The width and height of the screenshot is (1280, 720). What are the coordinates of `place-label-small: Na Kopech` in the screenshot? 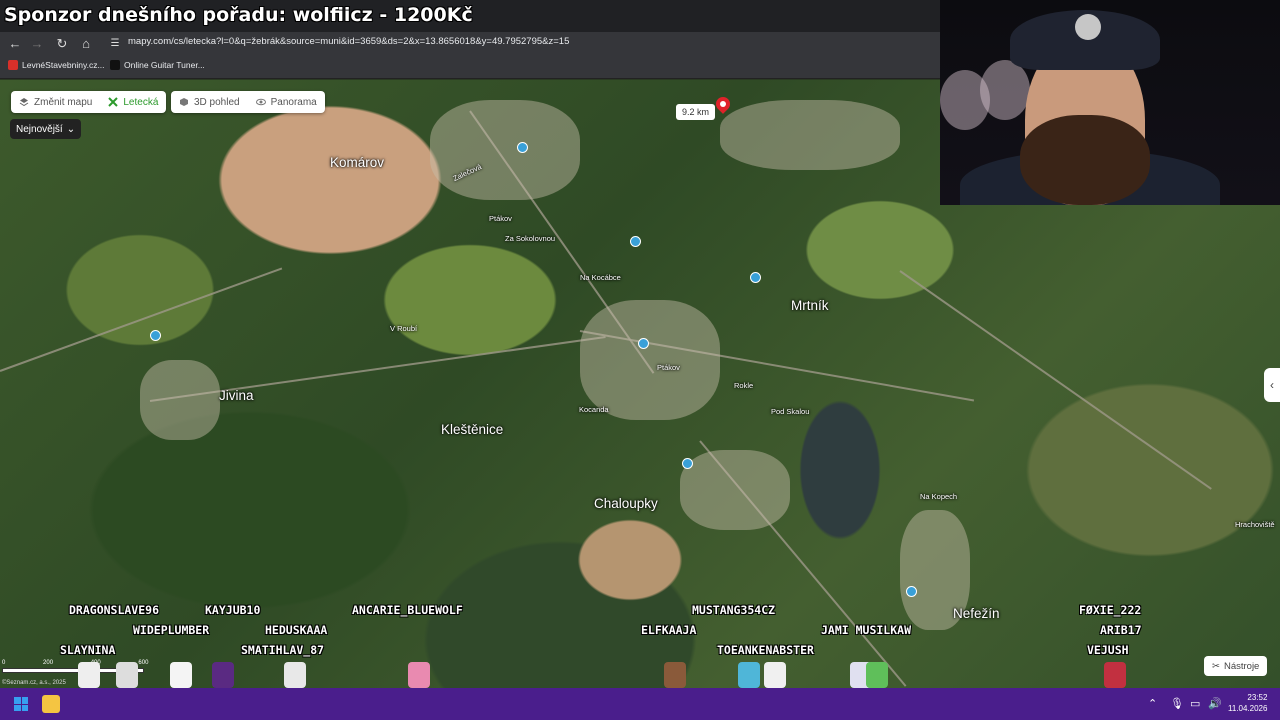 It's located at (939, 496).